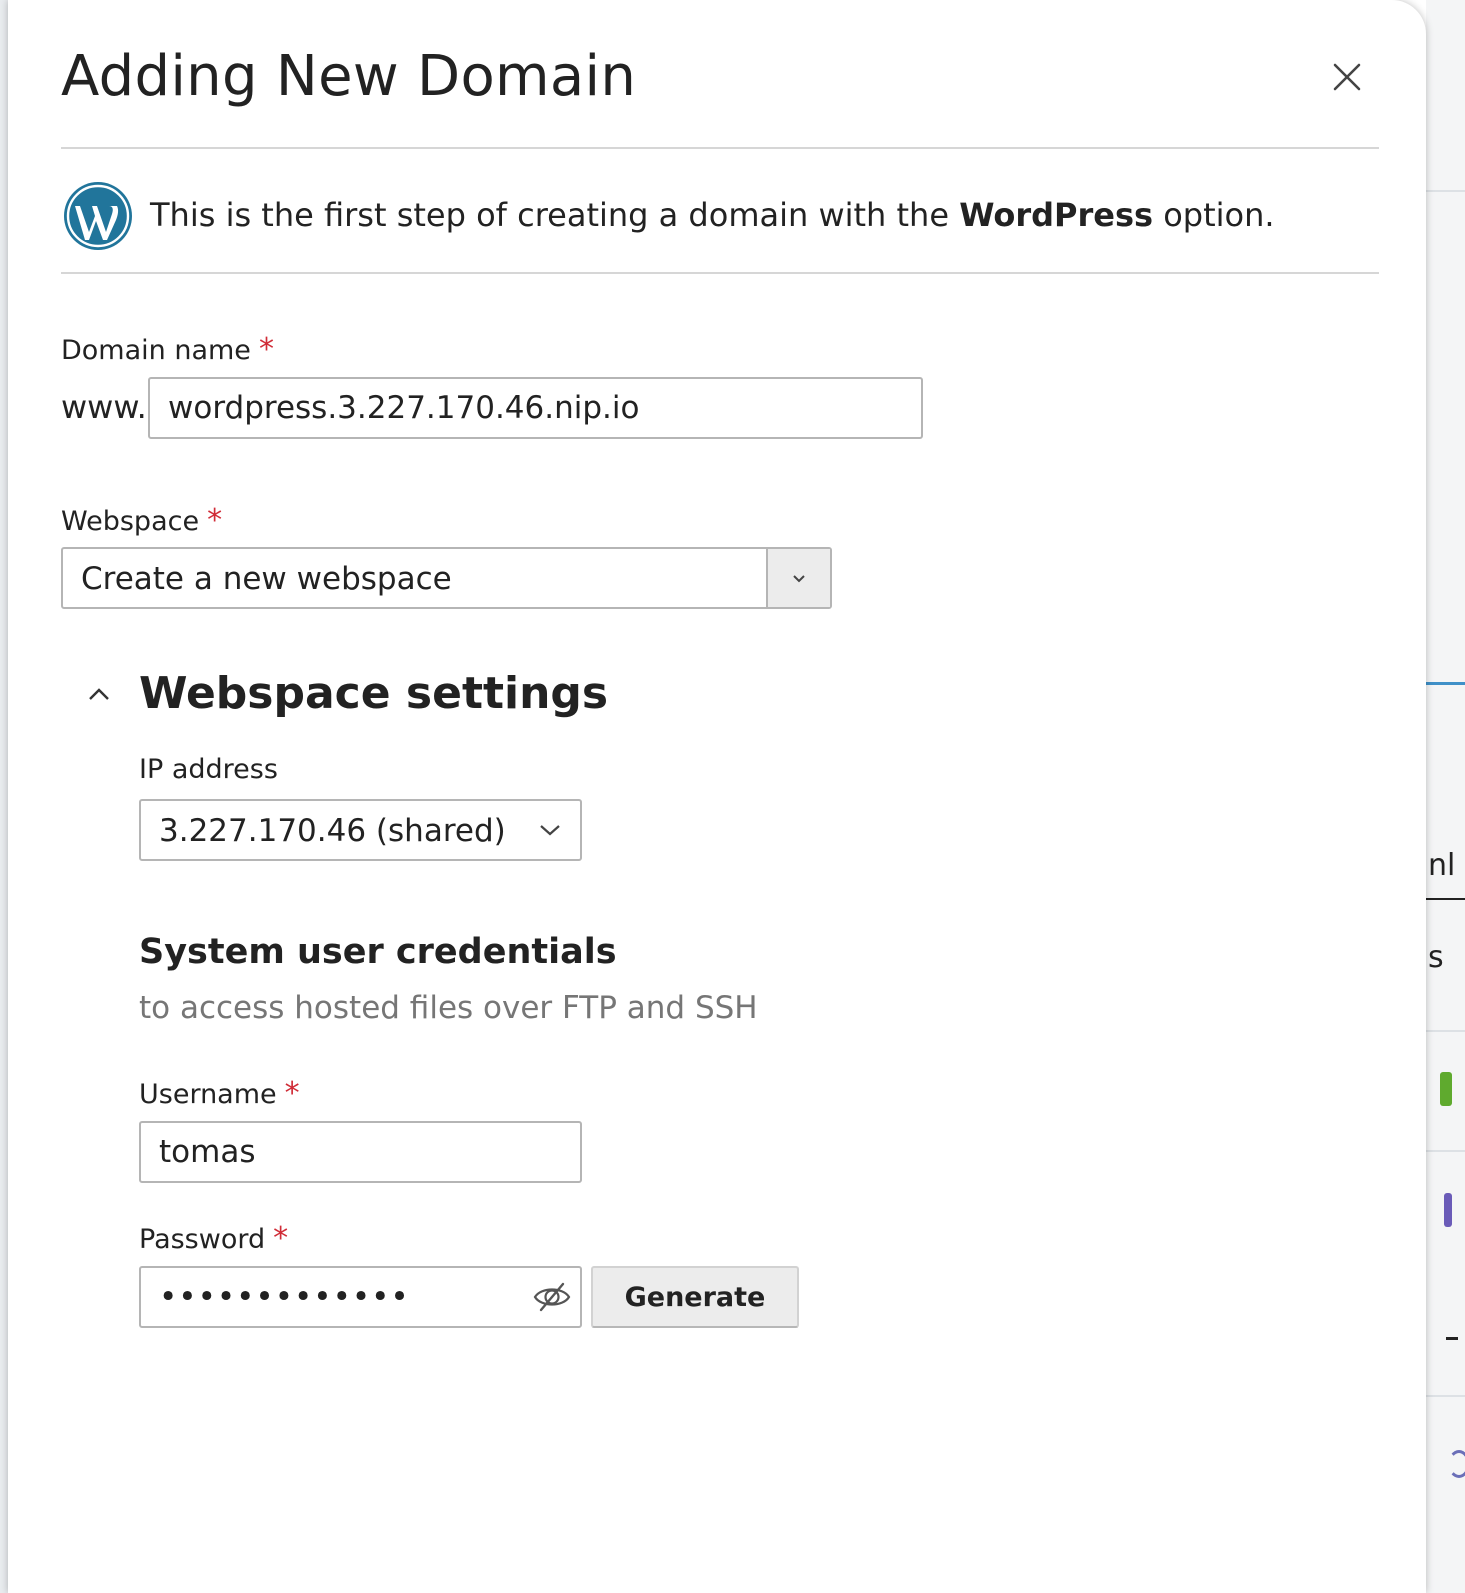 The height and width of the screenshot is (1593, 1465). What do you see at coordinates (208, 769) in the screenshot?
I see `ip-address-label: IP address` at bounding box center [208, 769].